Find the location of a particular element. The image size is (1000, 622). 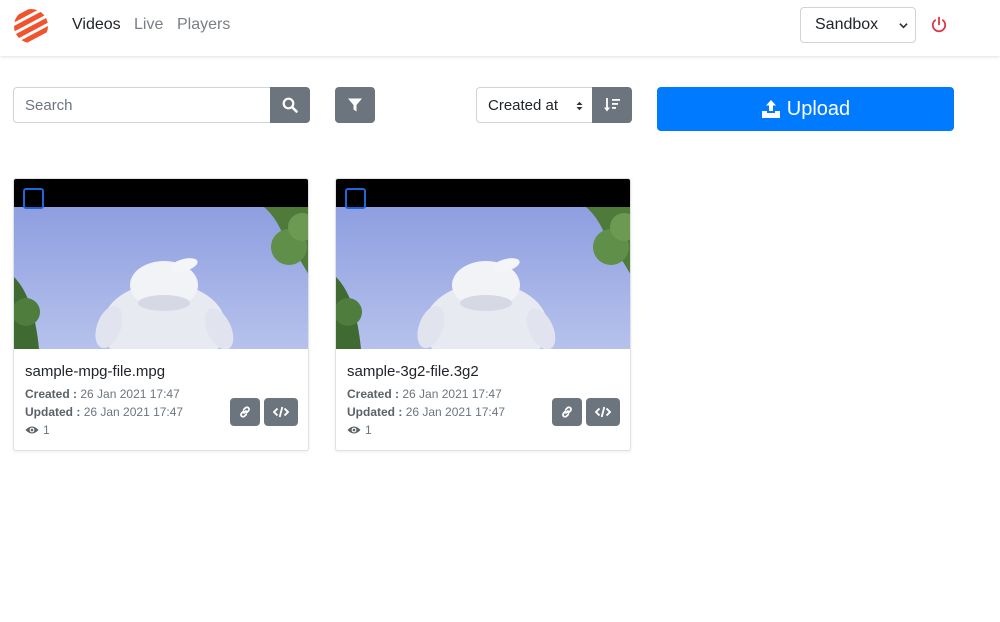

video-title: sample-mpg-file.mpg is located at coordinates (95, 371).